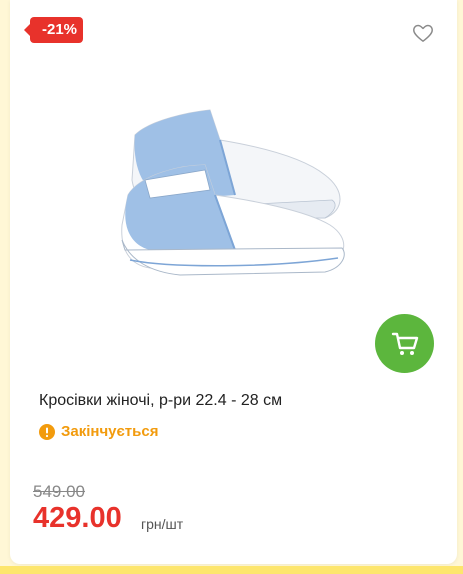  Describe the element at coordinates (53, 30) in the screenshot. I see `discount-badge: -21%` at that location.